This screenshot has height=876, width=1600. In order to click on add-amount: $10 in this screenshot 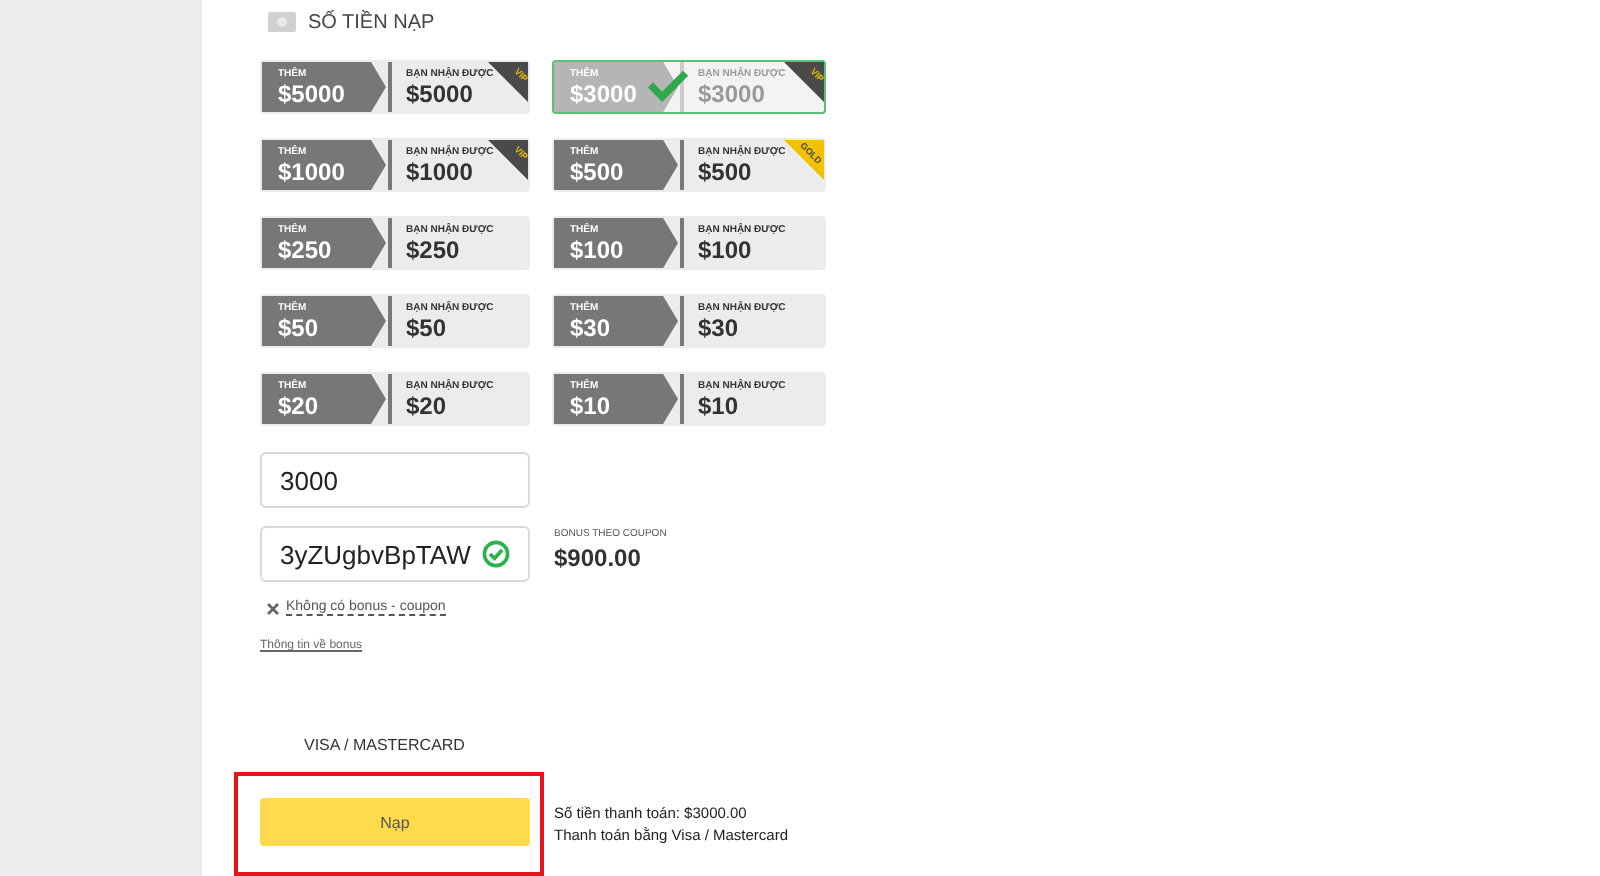, I will do `click(590, 406)`.